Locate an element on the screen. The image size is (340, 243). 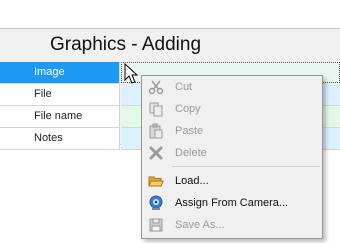
menu-item-label: Delete is located at coordinates (191, 153).